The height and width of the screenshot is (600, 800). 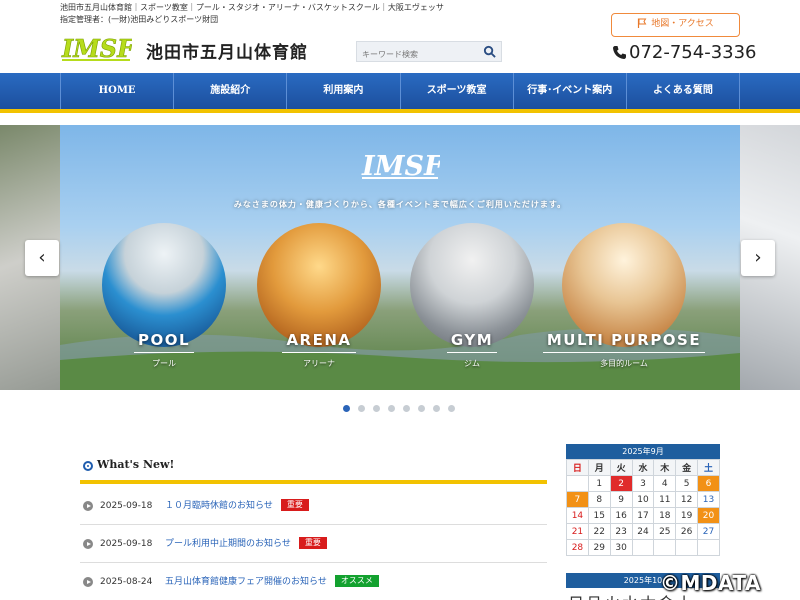 What do you see at coordinates (400, 204) in the screenshot?
I see `slide-tagline: みなさまの体力・健康づくりから、各種イベントまで幅広くご利用いただけます。` at bounding box center [400, 204].